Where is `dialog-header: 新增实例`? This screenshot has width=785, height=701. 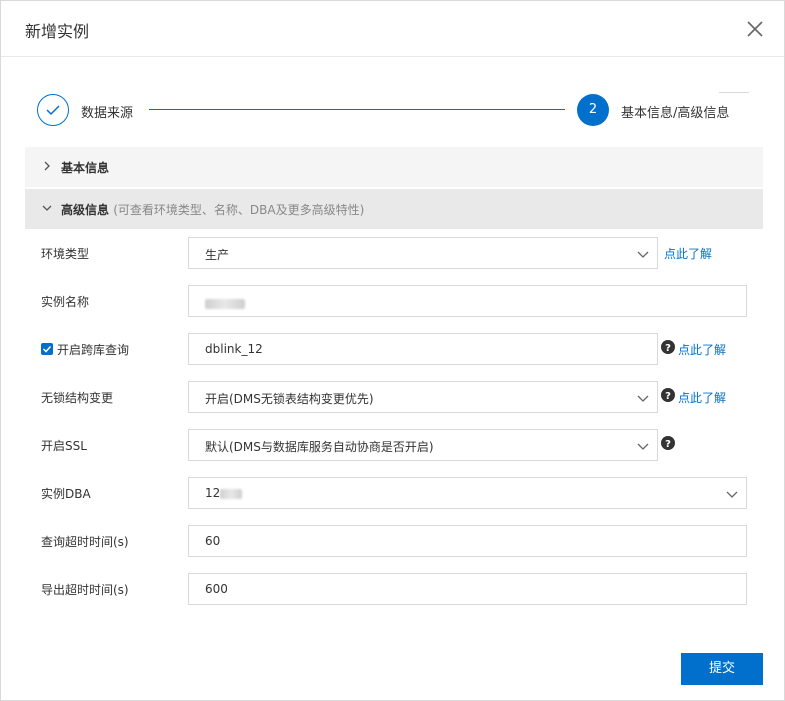
dialog-header: 新增实例 is located at coordinates (392, 29).